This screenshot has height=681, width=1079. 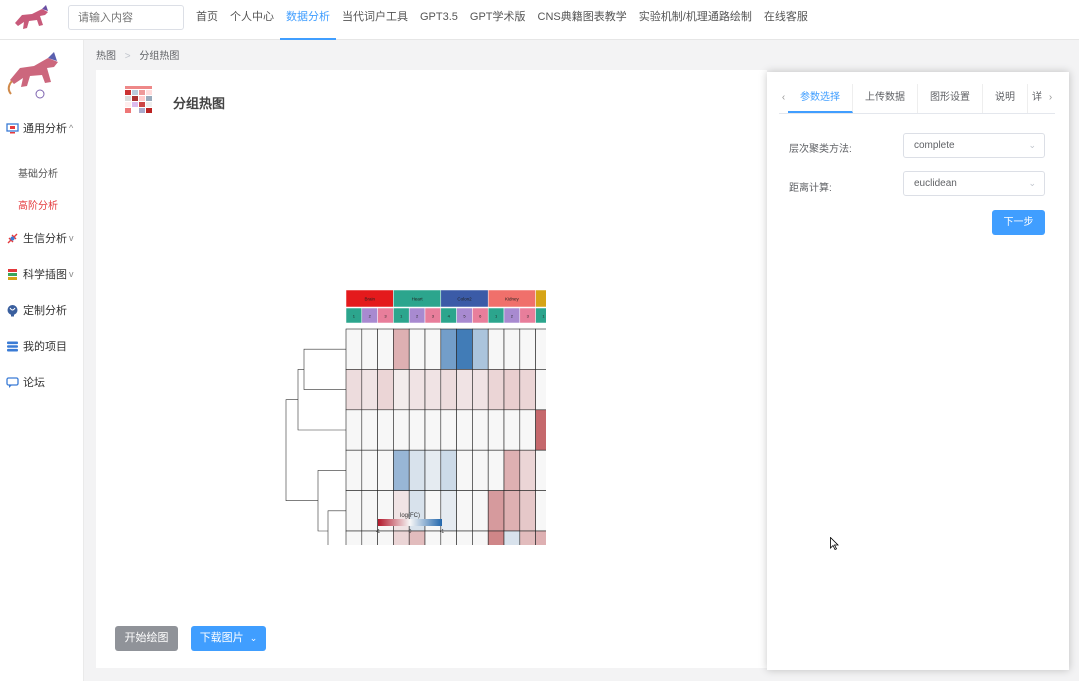 I want to click on sidebar-group-scientific-illustration: 科学插图 v, so click(x=40, y=274).